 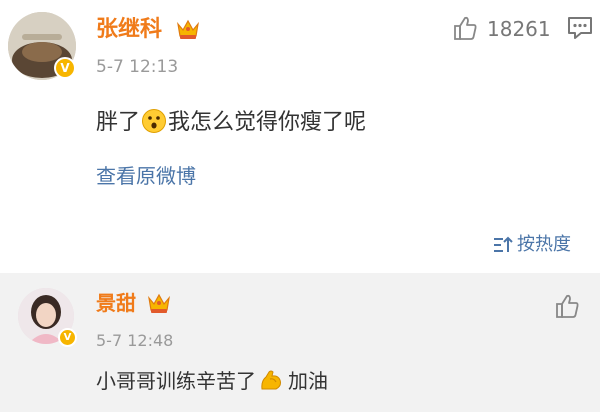 I want to click on username: 景甜, so click(x=116, y=303).